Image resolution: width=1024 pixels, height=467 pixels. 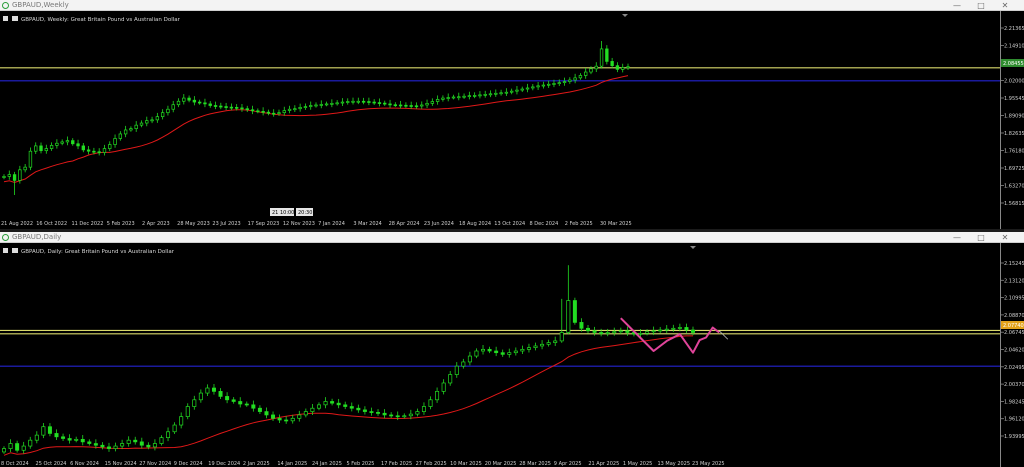 I want to click on price-axis-label: 1.56815, so click(x=1014, y=204).